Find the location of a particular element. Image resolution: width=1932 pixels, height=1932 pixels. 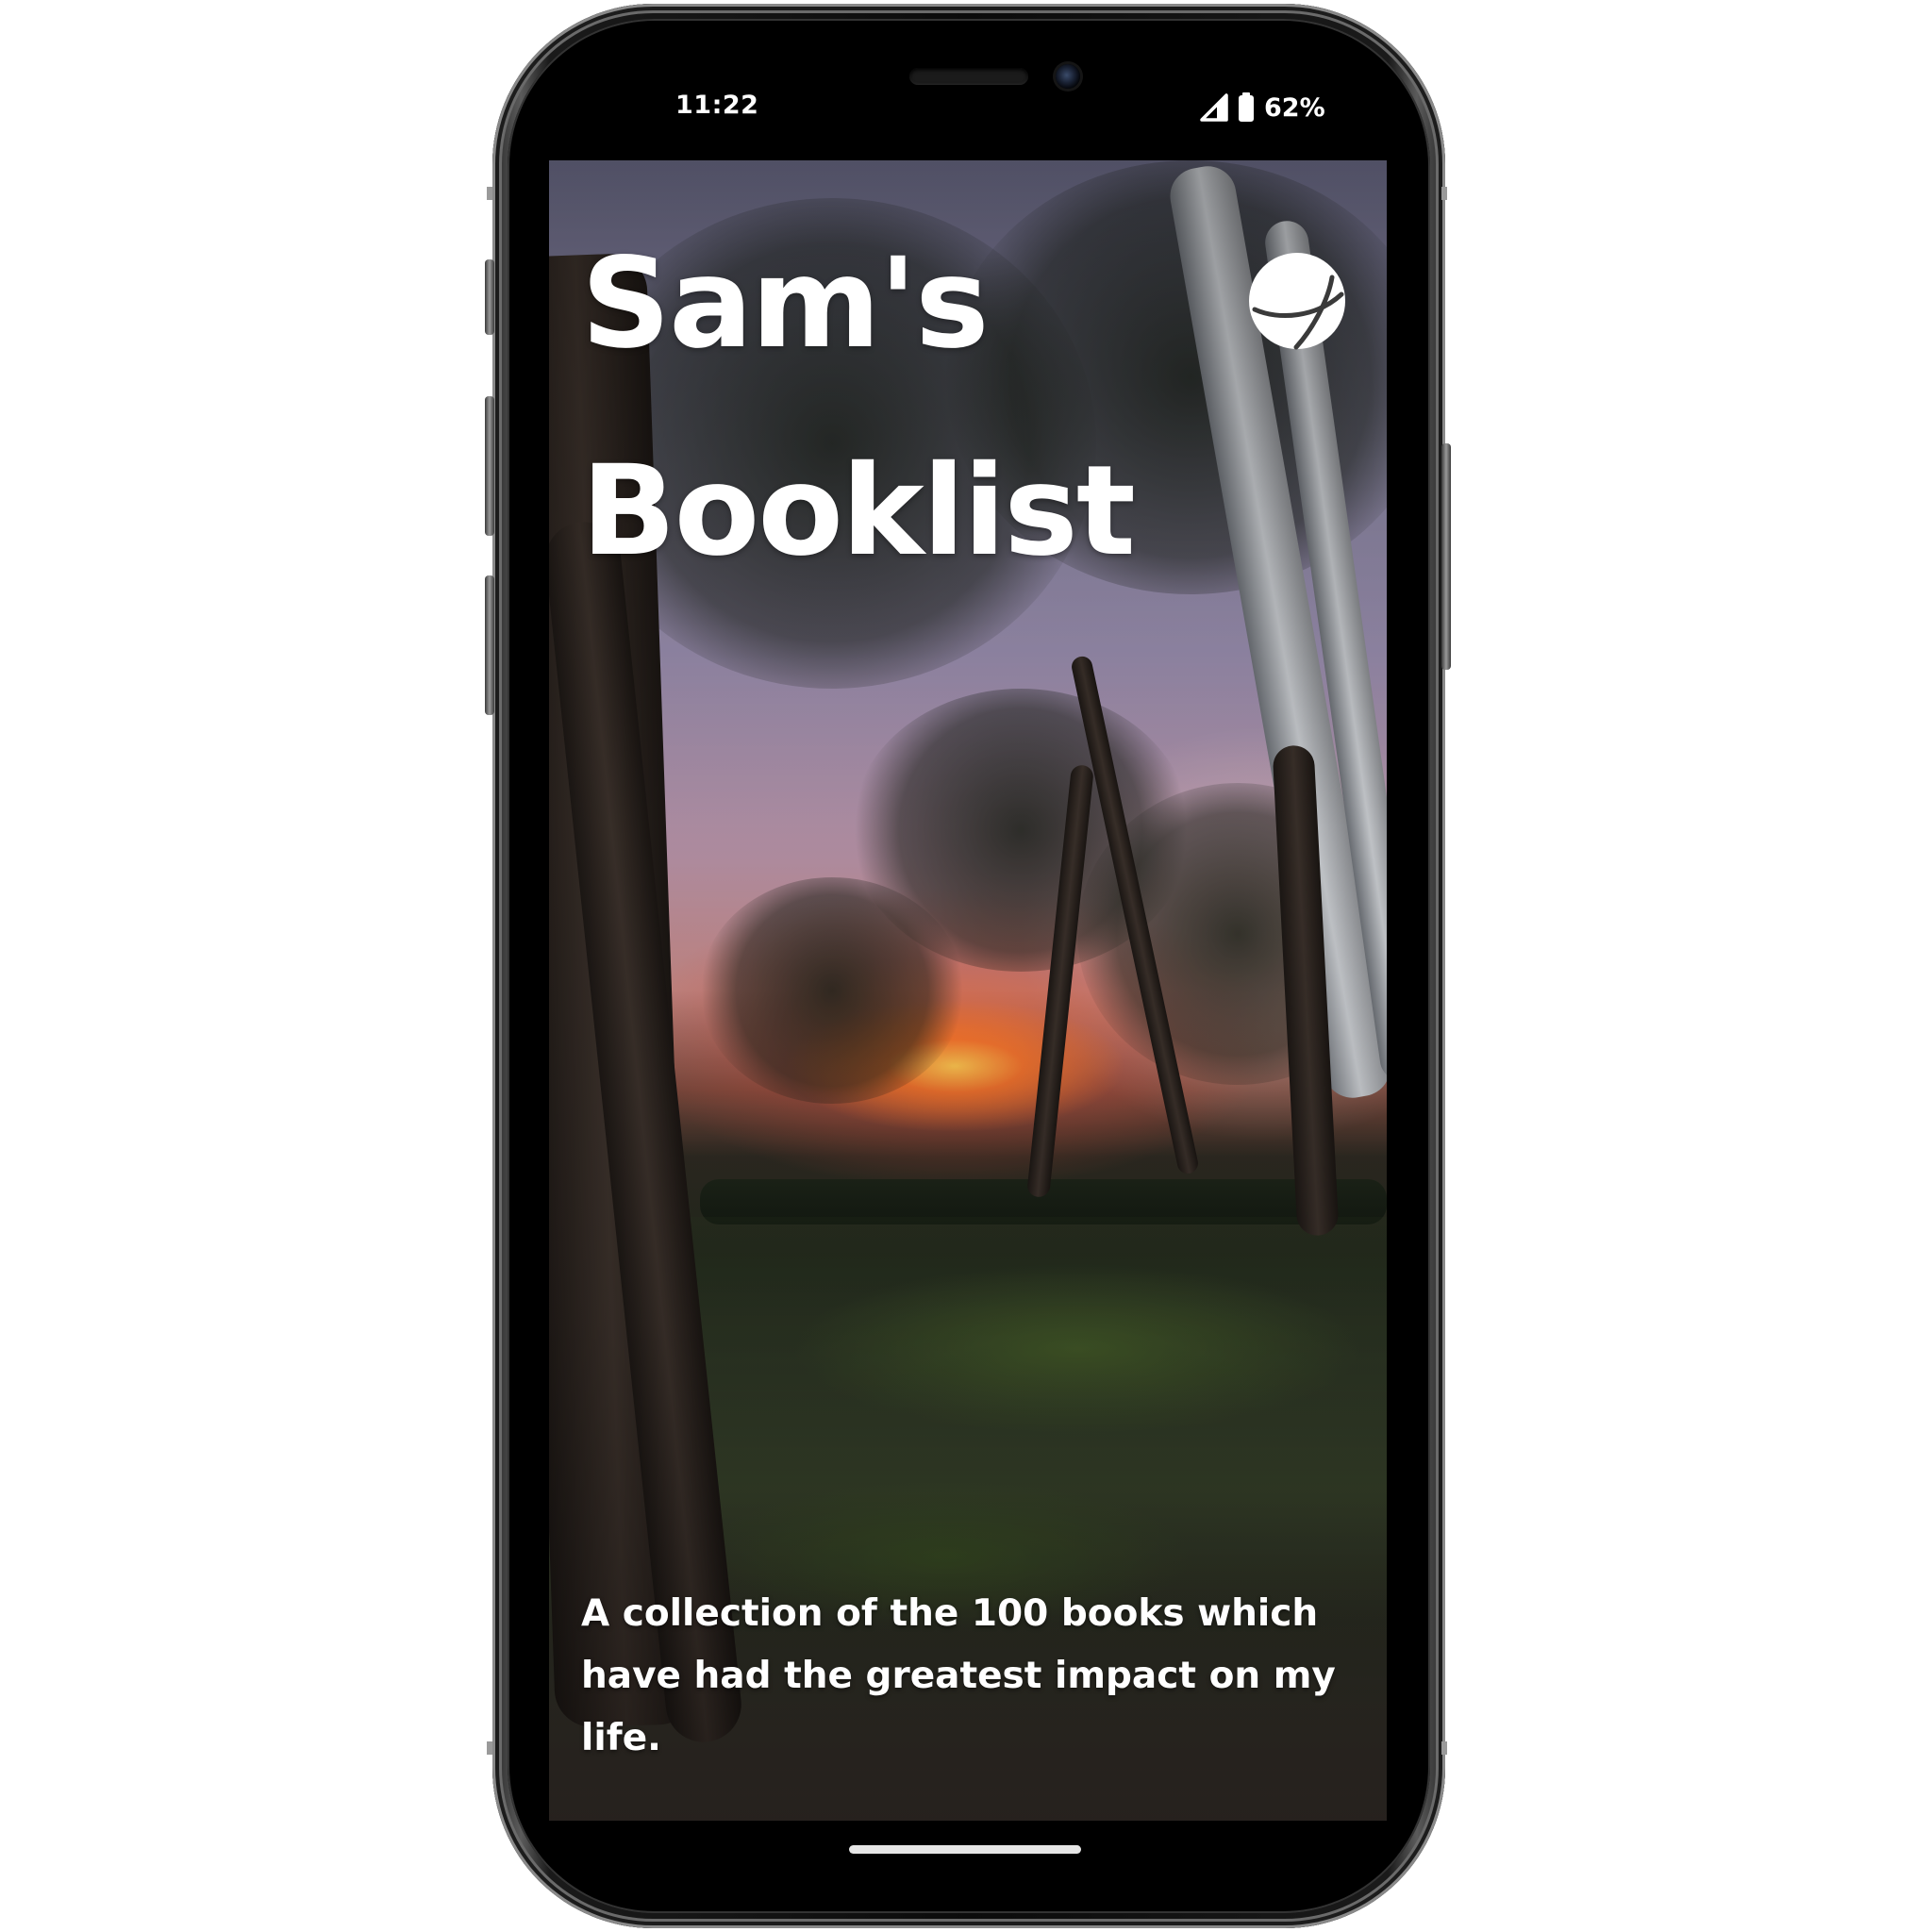

earpiece-speaker is located at coordinates (969, 77).